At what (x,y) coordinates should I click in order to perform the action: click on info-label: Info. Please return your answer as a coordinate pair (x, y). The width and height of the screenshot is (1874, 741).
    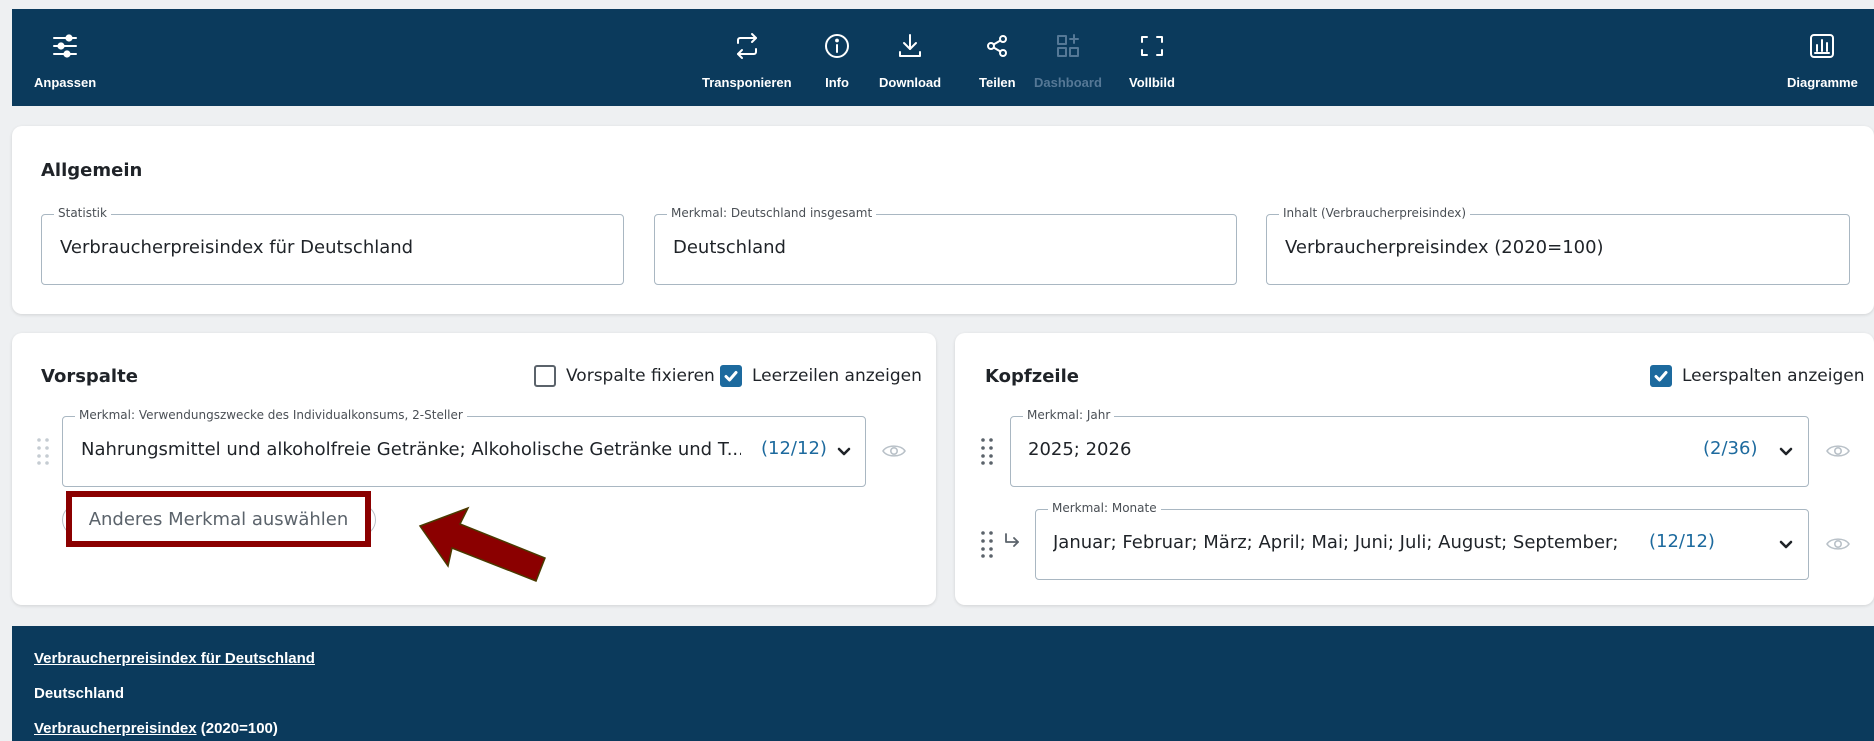
    Looking at the image, I should click on (837, 82).